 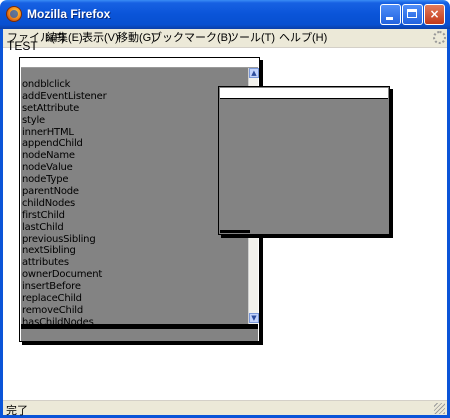 I want to click on status-bar: 完了, so click(x=225, y=408).